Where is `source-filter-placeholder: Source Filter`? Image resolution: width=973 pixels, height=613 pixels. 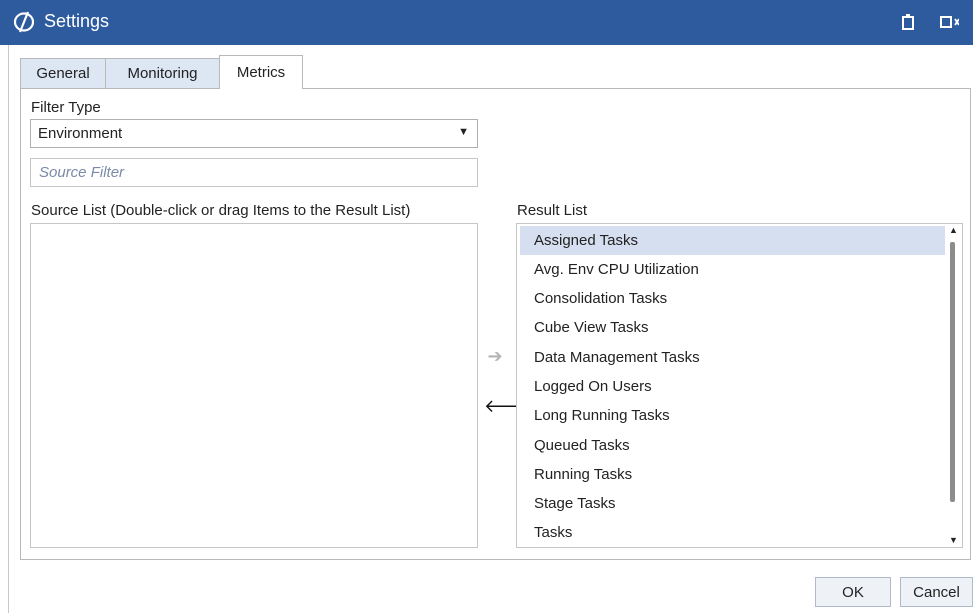
source-filter-placeholder: Source Filter is located at coordinates (82, 172).